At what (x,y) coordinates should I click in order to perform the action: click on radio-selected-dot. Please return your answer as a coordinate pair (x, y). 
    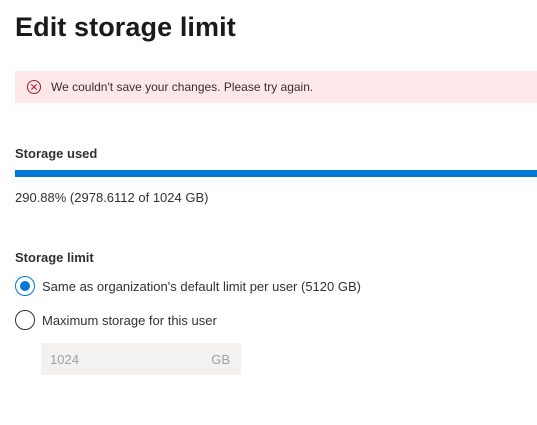
    Looking at the image, I should click on (25, 286).